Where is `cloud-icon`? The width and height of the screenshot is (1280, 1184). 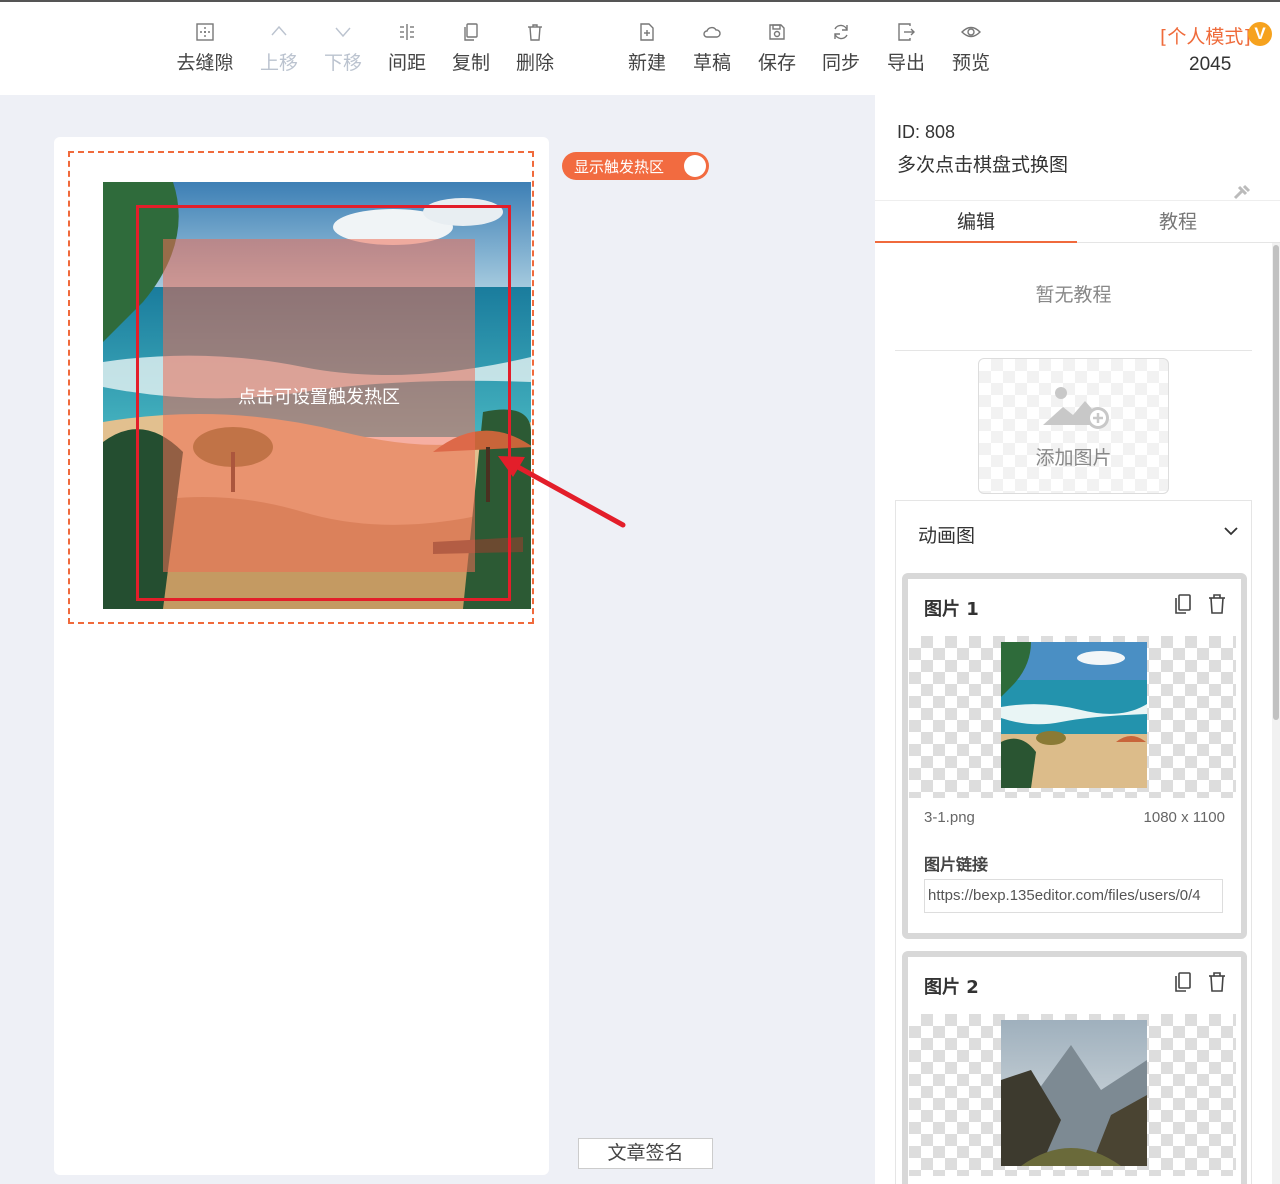 cloud-icon is located at coordinates (712, 32).